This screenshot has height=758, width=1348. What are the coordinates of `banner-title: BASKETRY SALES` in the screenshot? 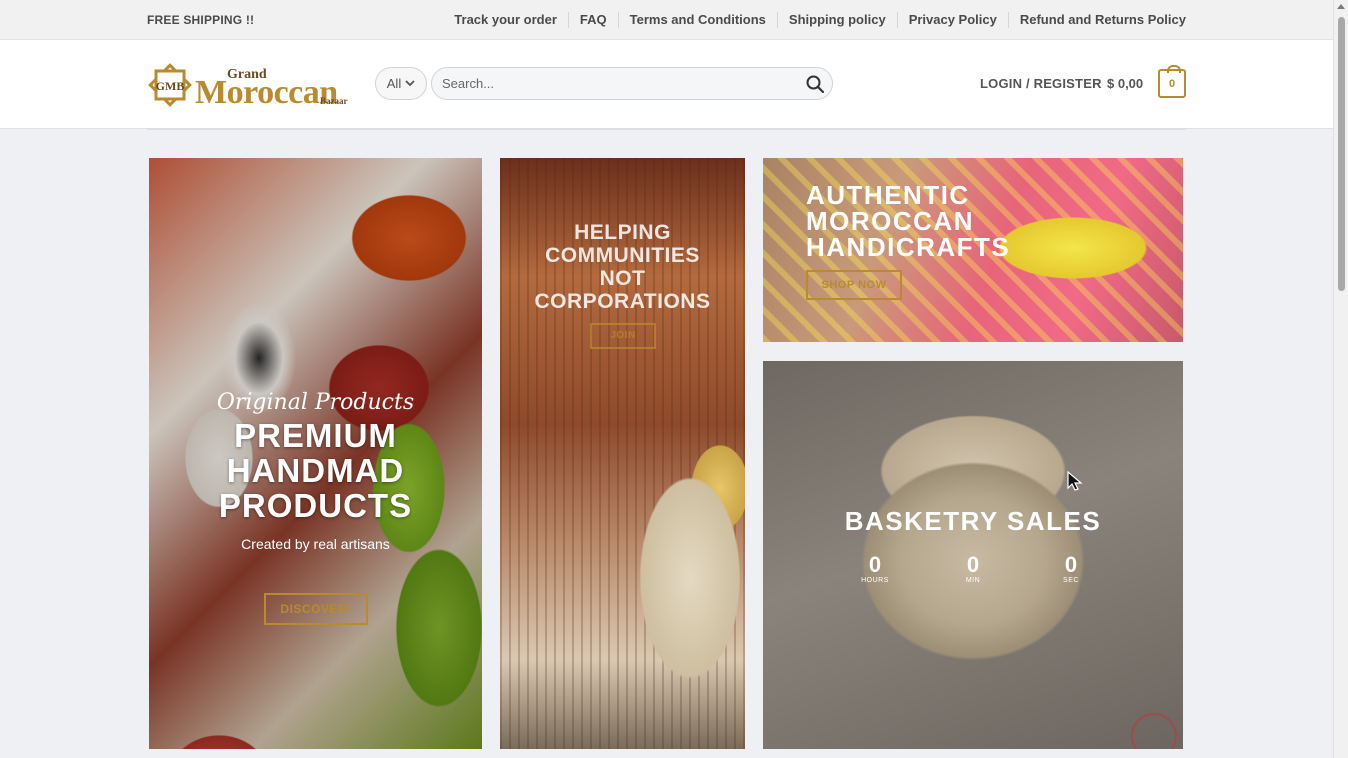 It's located at (973, 521).